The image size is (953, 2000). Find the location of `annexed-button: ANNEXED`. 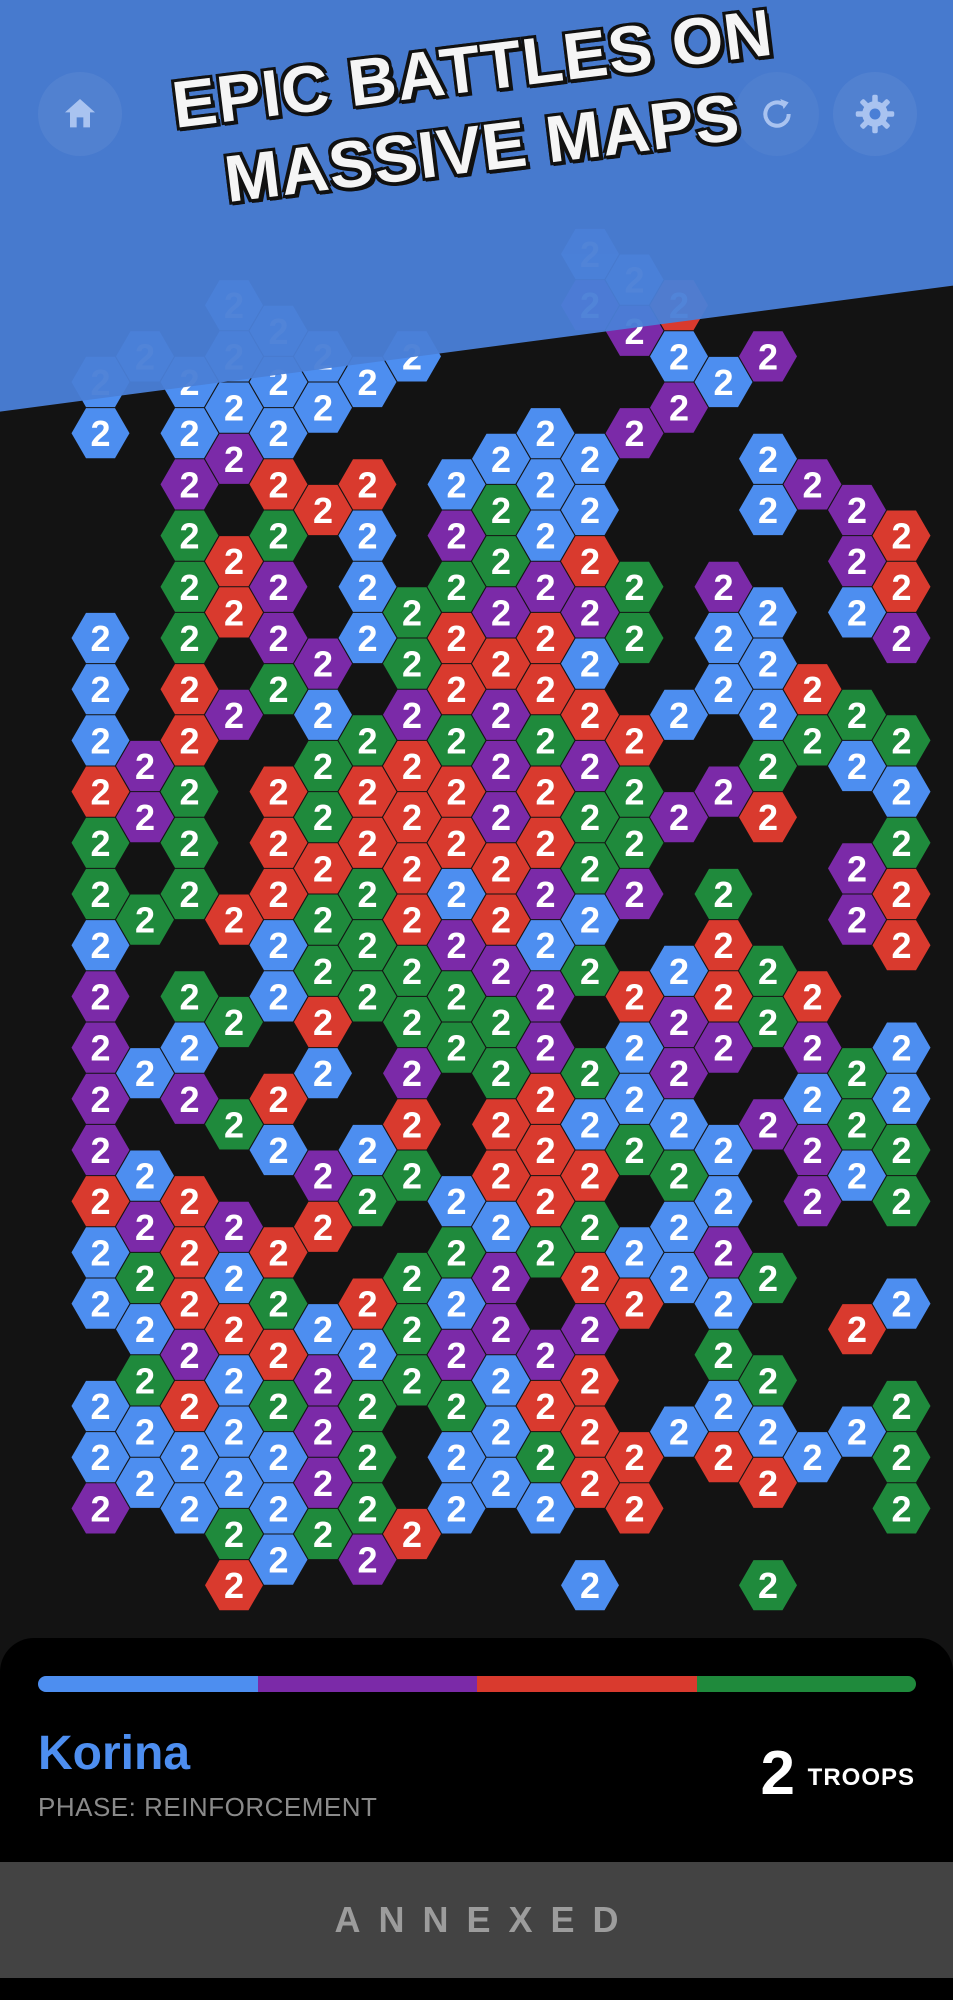

annexed-button: ANNEXED is located at coordinates (476, 1920).